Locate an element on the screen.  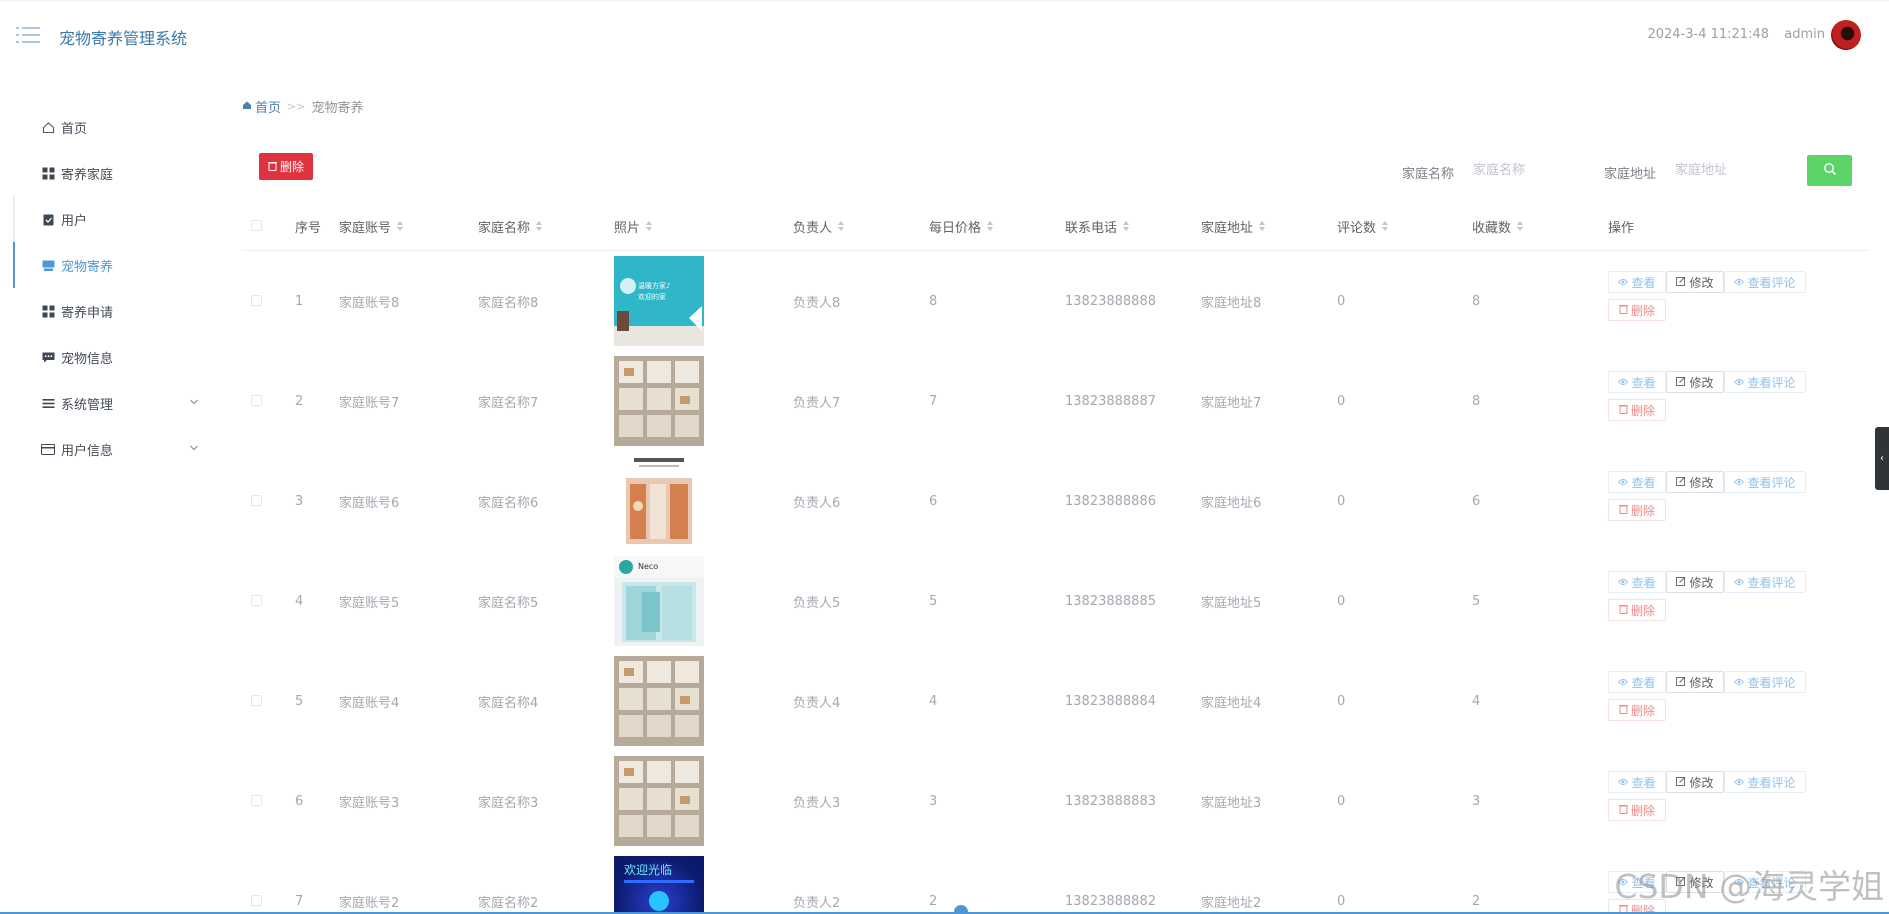
cell-photo: 欢迎光临 is located at coordinates (659, 885).